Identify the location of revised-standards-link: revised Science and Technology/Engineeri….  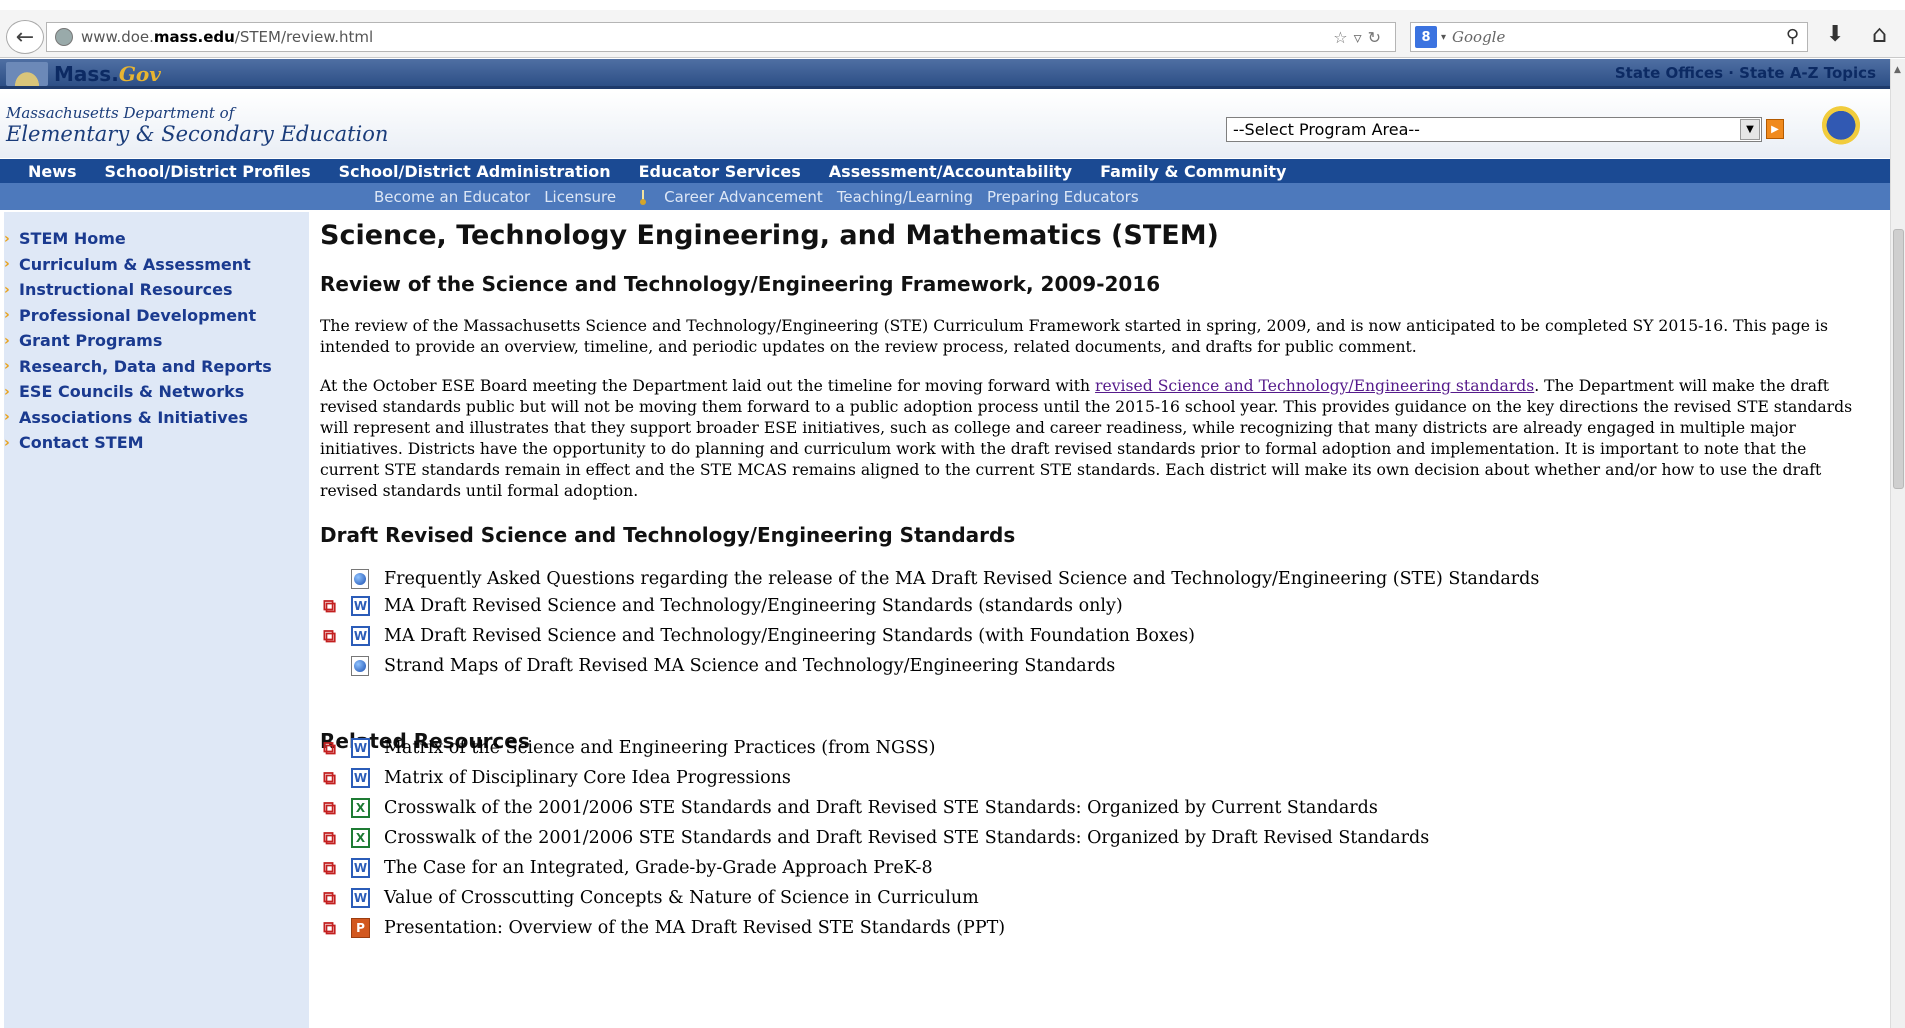
(1314, 386).